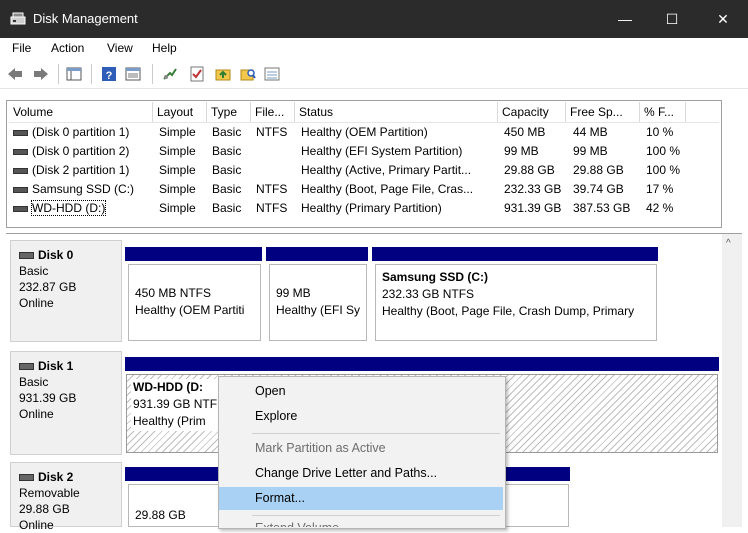 The image size is (748, 533). What do you see at coordinates (532, 112) in the screenshot?
I see `column-header-capacity: Capacity` at bounding box center [532, 112].